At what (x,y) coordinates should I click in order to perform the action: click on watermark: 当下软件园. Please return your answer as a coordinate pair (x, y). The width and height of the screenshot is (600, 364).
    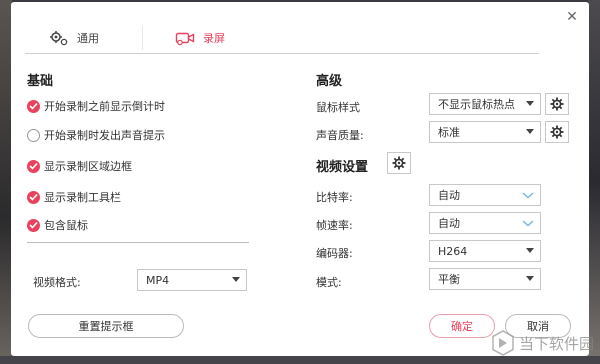
    Looking at the image, I should click on (542, 343).